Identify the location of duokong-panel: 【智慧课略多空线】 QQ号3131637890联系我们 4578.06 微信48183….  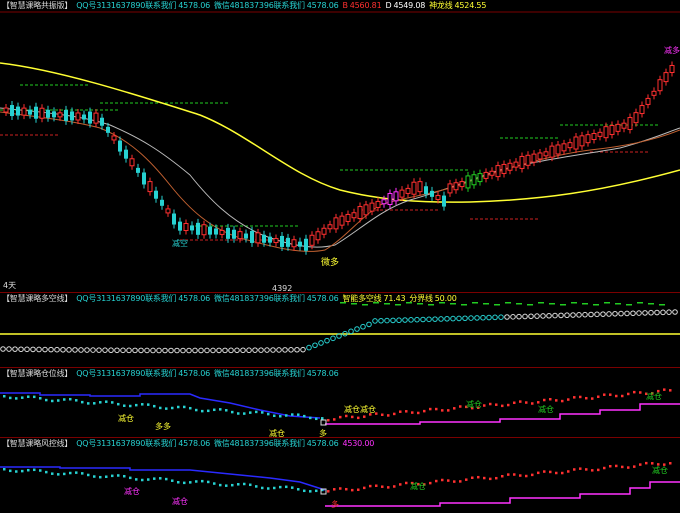
(340, 330).